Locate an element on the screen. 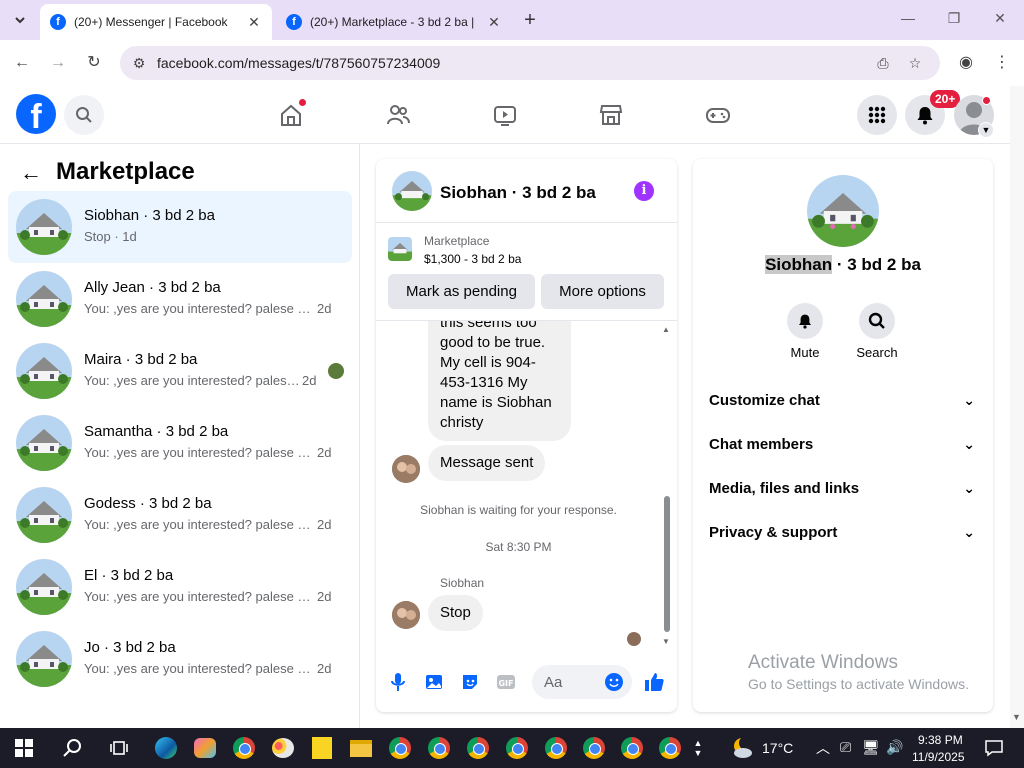 The height and width of the screenshot is (768, 1024). section-media-files-links: Media, files and links ⌄ is located at coordinates (844, 496).